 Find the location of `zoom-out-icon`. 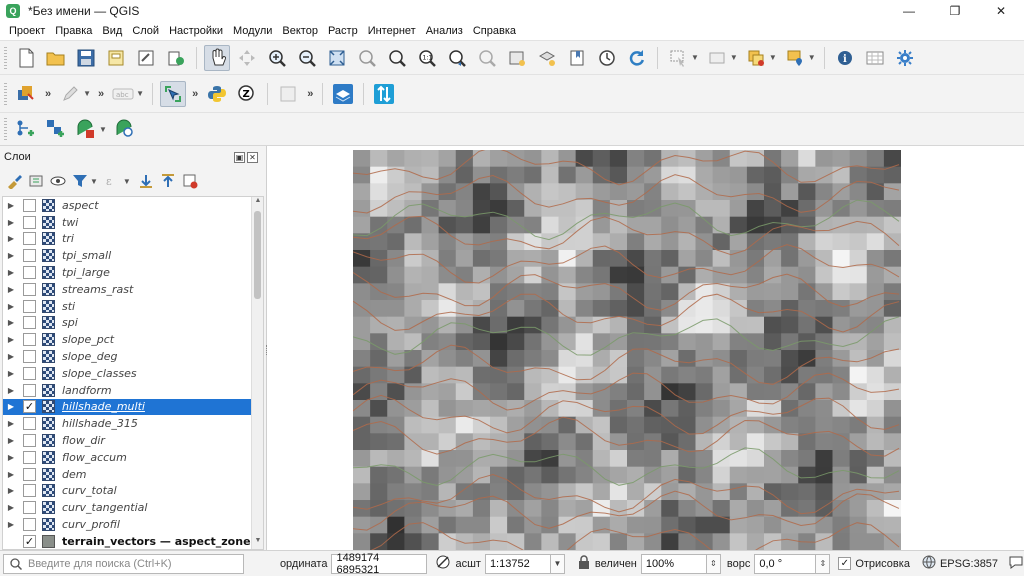

zoom-out-icon is located at coordinates (307, 58).